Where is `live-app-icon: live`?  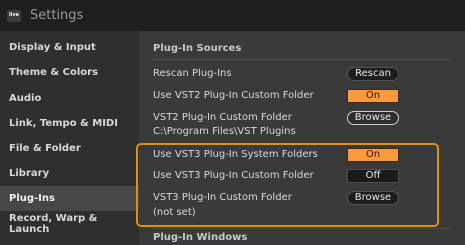
live-app-icon: live is located at coordinates (14, 15).